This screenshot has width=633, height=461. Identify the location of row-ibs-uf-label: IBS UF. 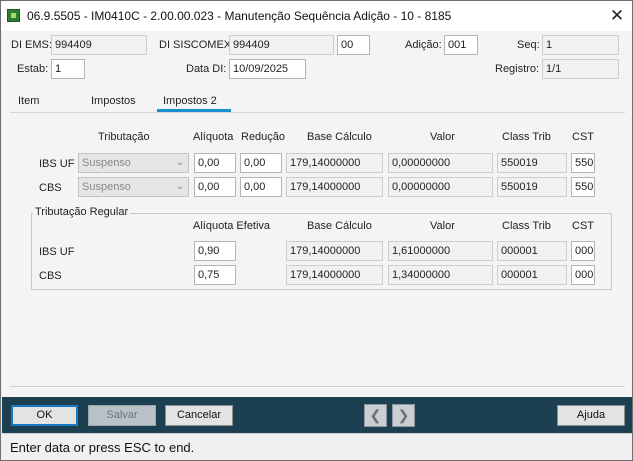
(57, 164).